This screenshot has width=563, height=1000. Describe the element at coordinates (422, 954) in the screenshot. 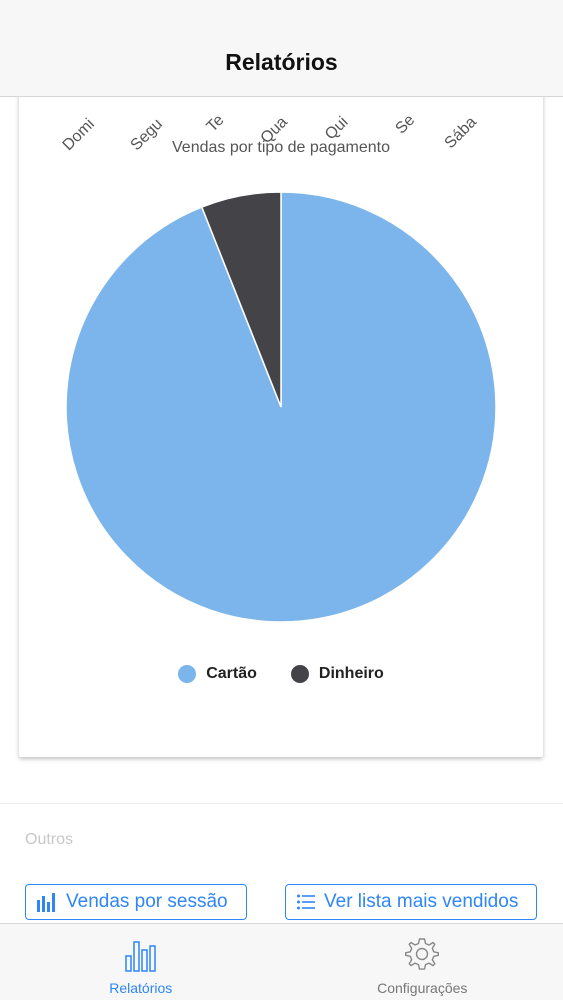

I see `gear-icon` at that location.